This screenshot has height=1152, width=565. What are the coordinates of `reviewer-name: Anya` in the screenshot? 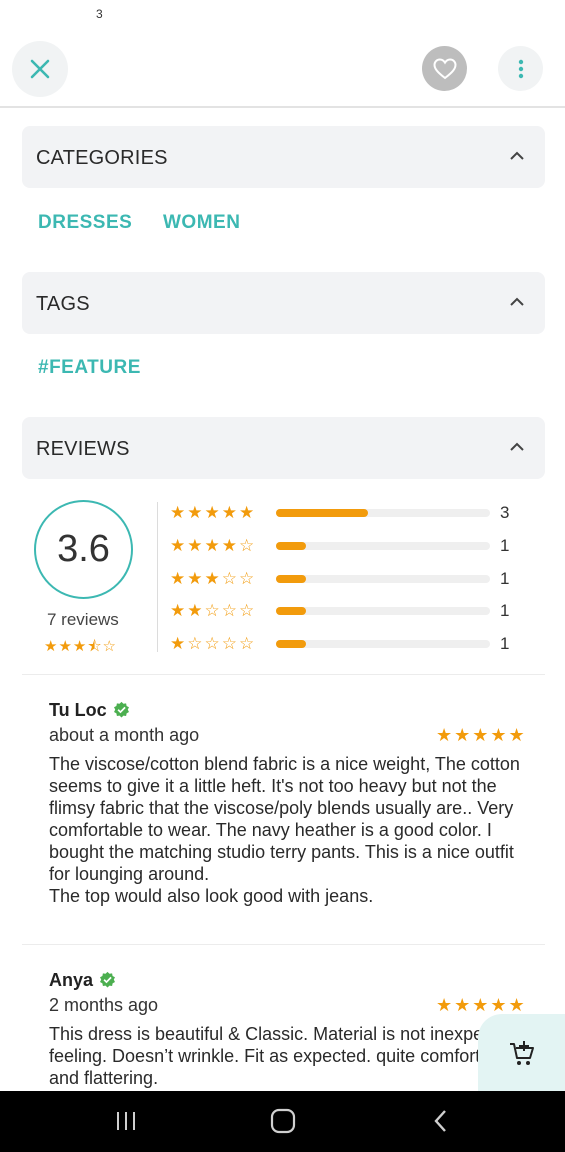 It's located at (71, 980).